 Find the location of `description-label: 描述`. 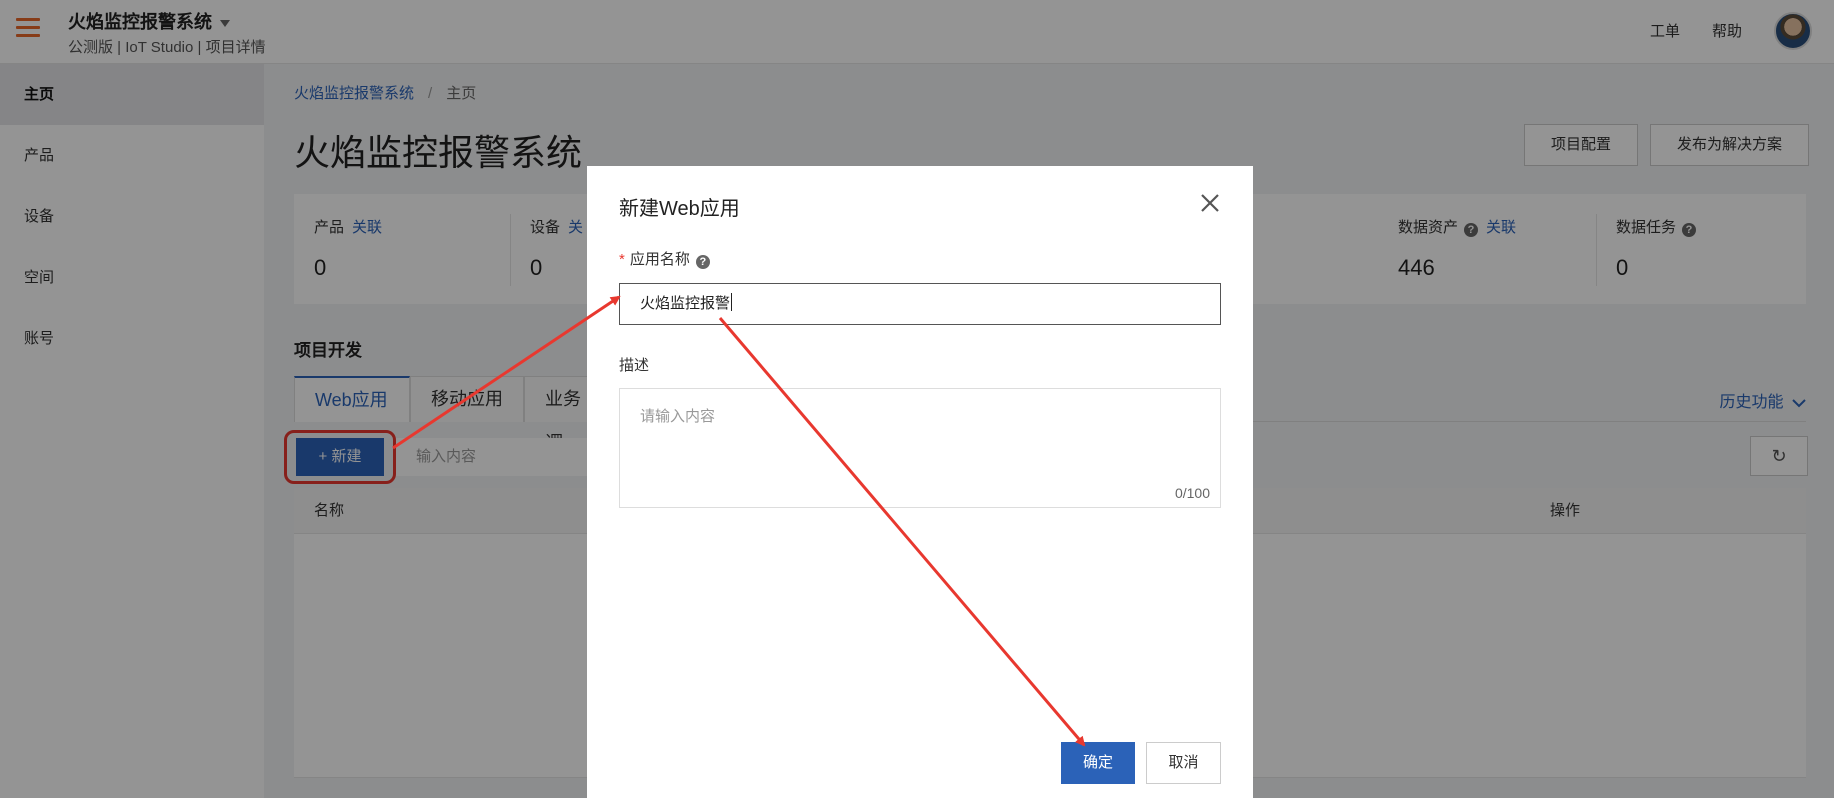

description-label: 描述 is located at coordinates (634, 365).